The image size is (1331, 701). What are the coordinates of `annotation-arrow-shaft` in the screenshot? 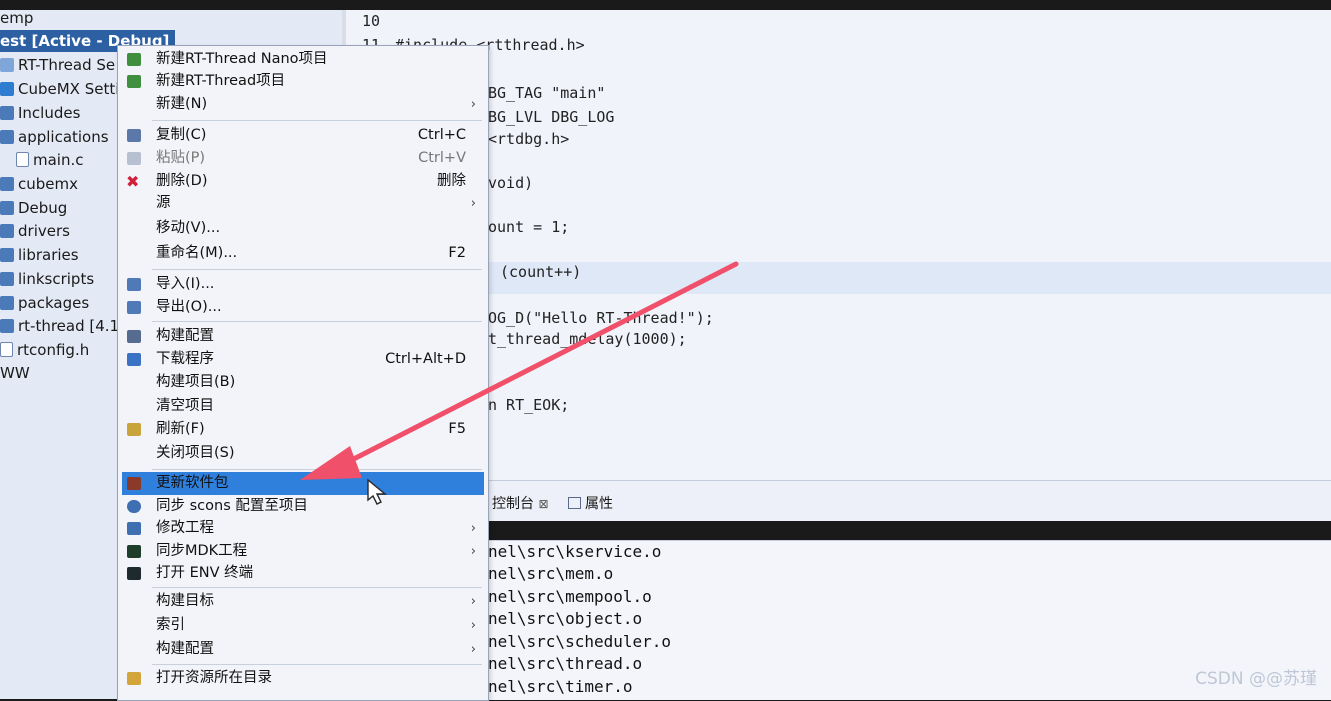 It's located at (538, 365).